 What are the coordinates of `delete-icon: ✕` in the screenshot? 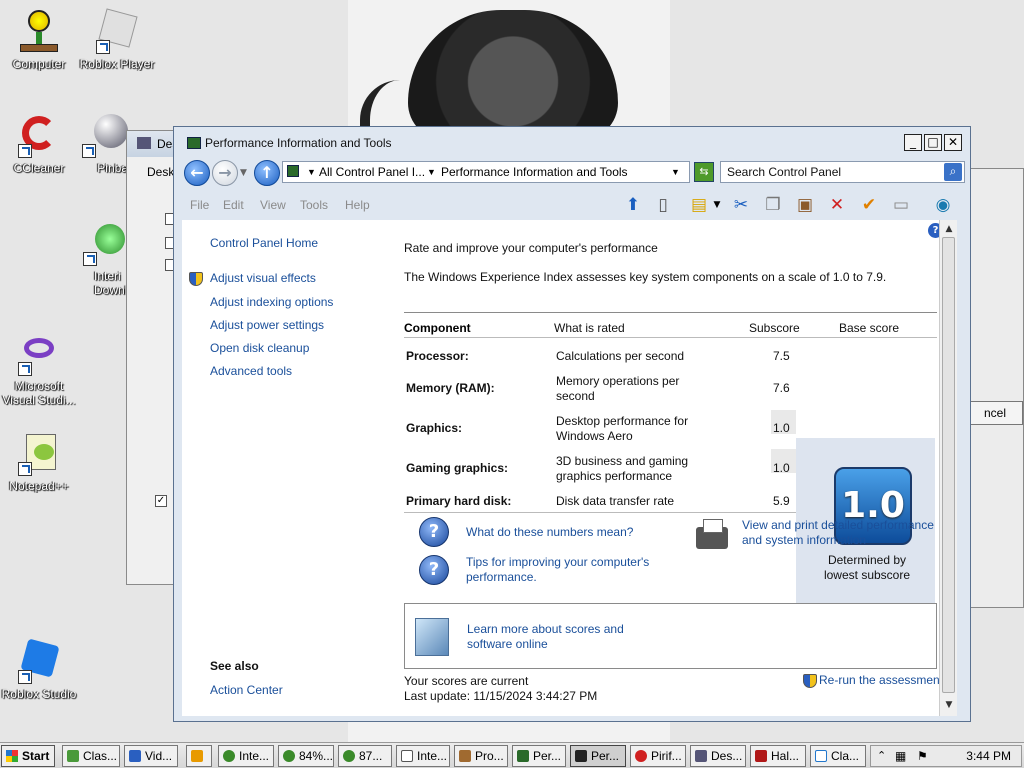 It's located at (837, 205).